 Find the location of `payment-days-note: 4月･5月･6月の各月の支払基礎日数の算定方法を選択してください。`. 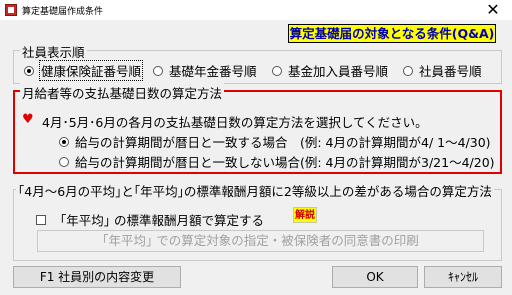

payment-days-note: 4月･5月･6月の各月の支払基礎日数の算定方法を選択してください。 is located at coordinates (235, 122).